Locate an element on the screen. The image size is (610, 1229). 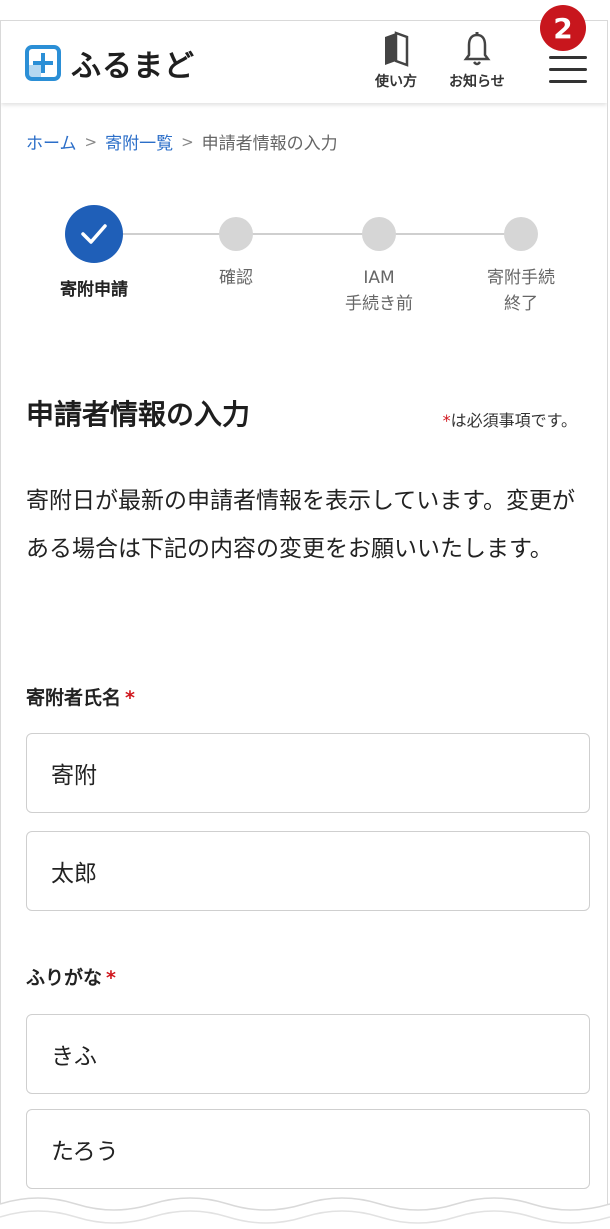
book-icon is located at coordinates (397, 49).